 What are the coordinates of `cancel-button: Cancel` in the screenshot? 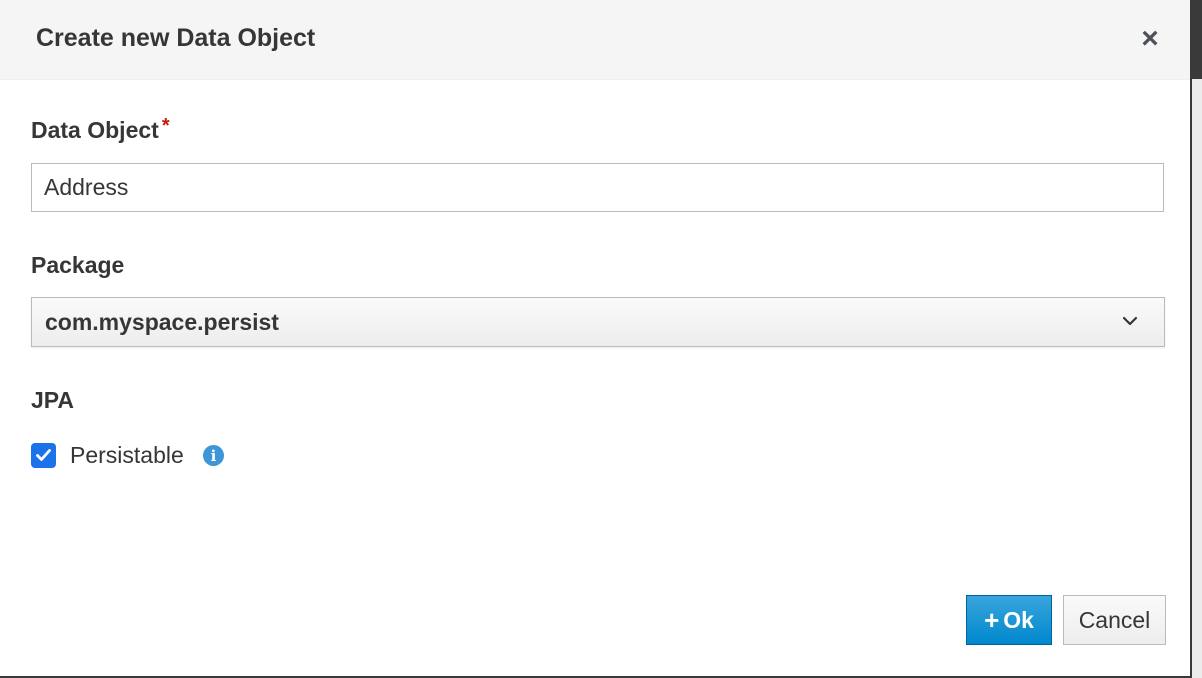 It's located at (1114, 620).